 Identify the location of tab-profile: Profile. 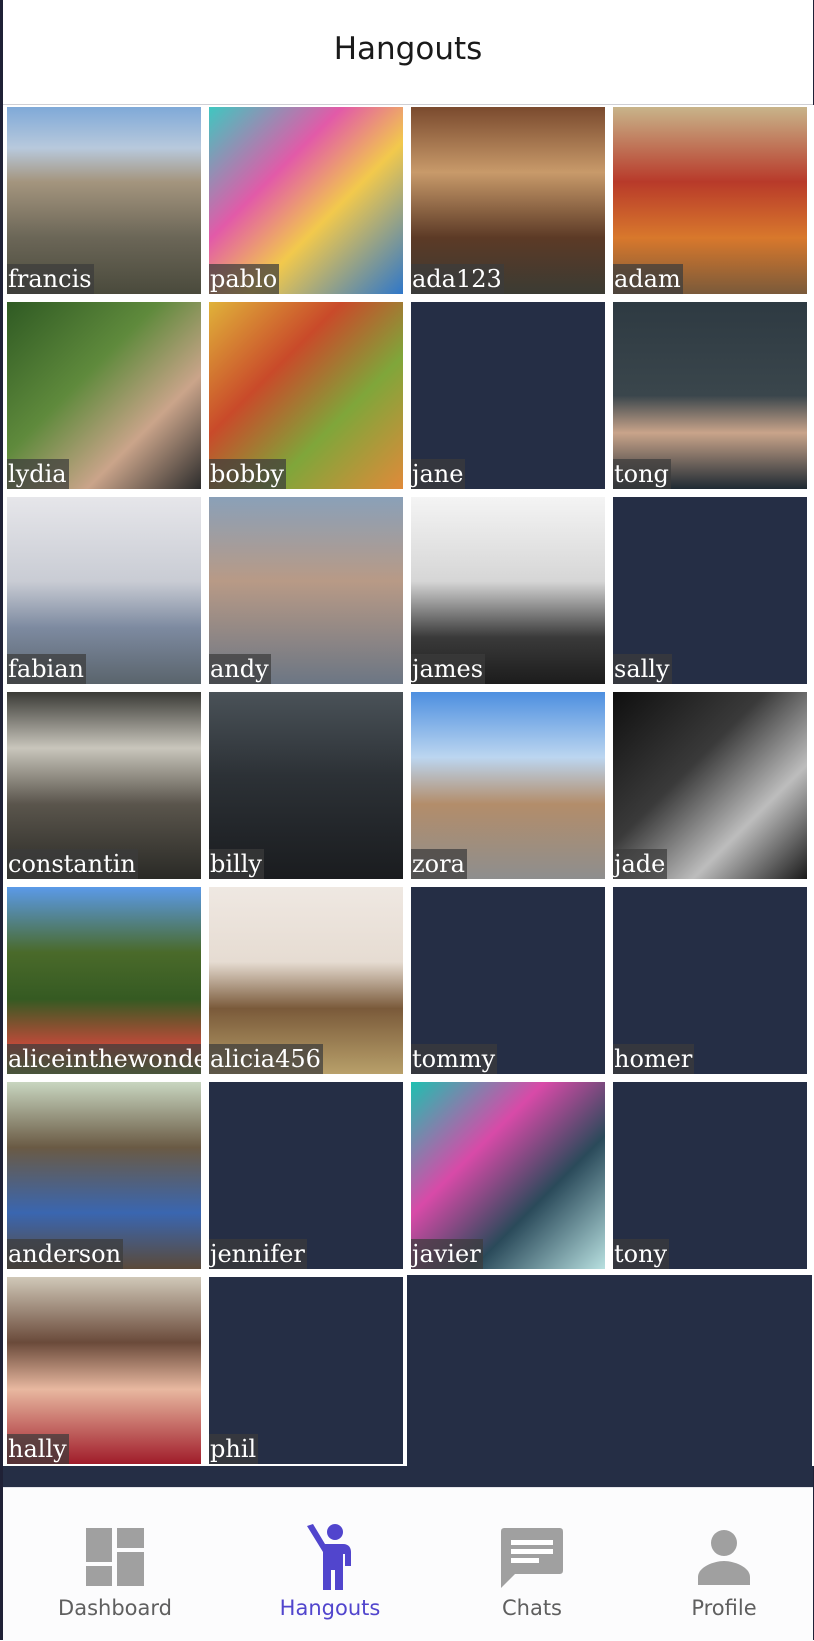
(724, 1564).